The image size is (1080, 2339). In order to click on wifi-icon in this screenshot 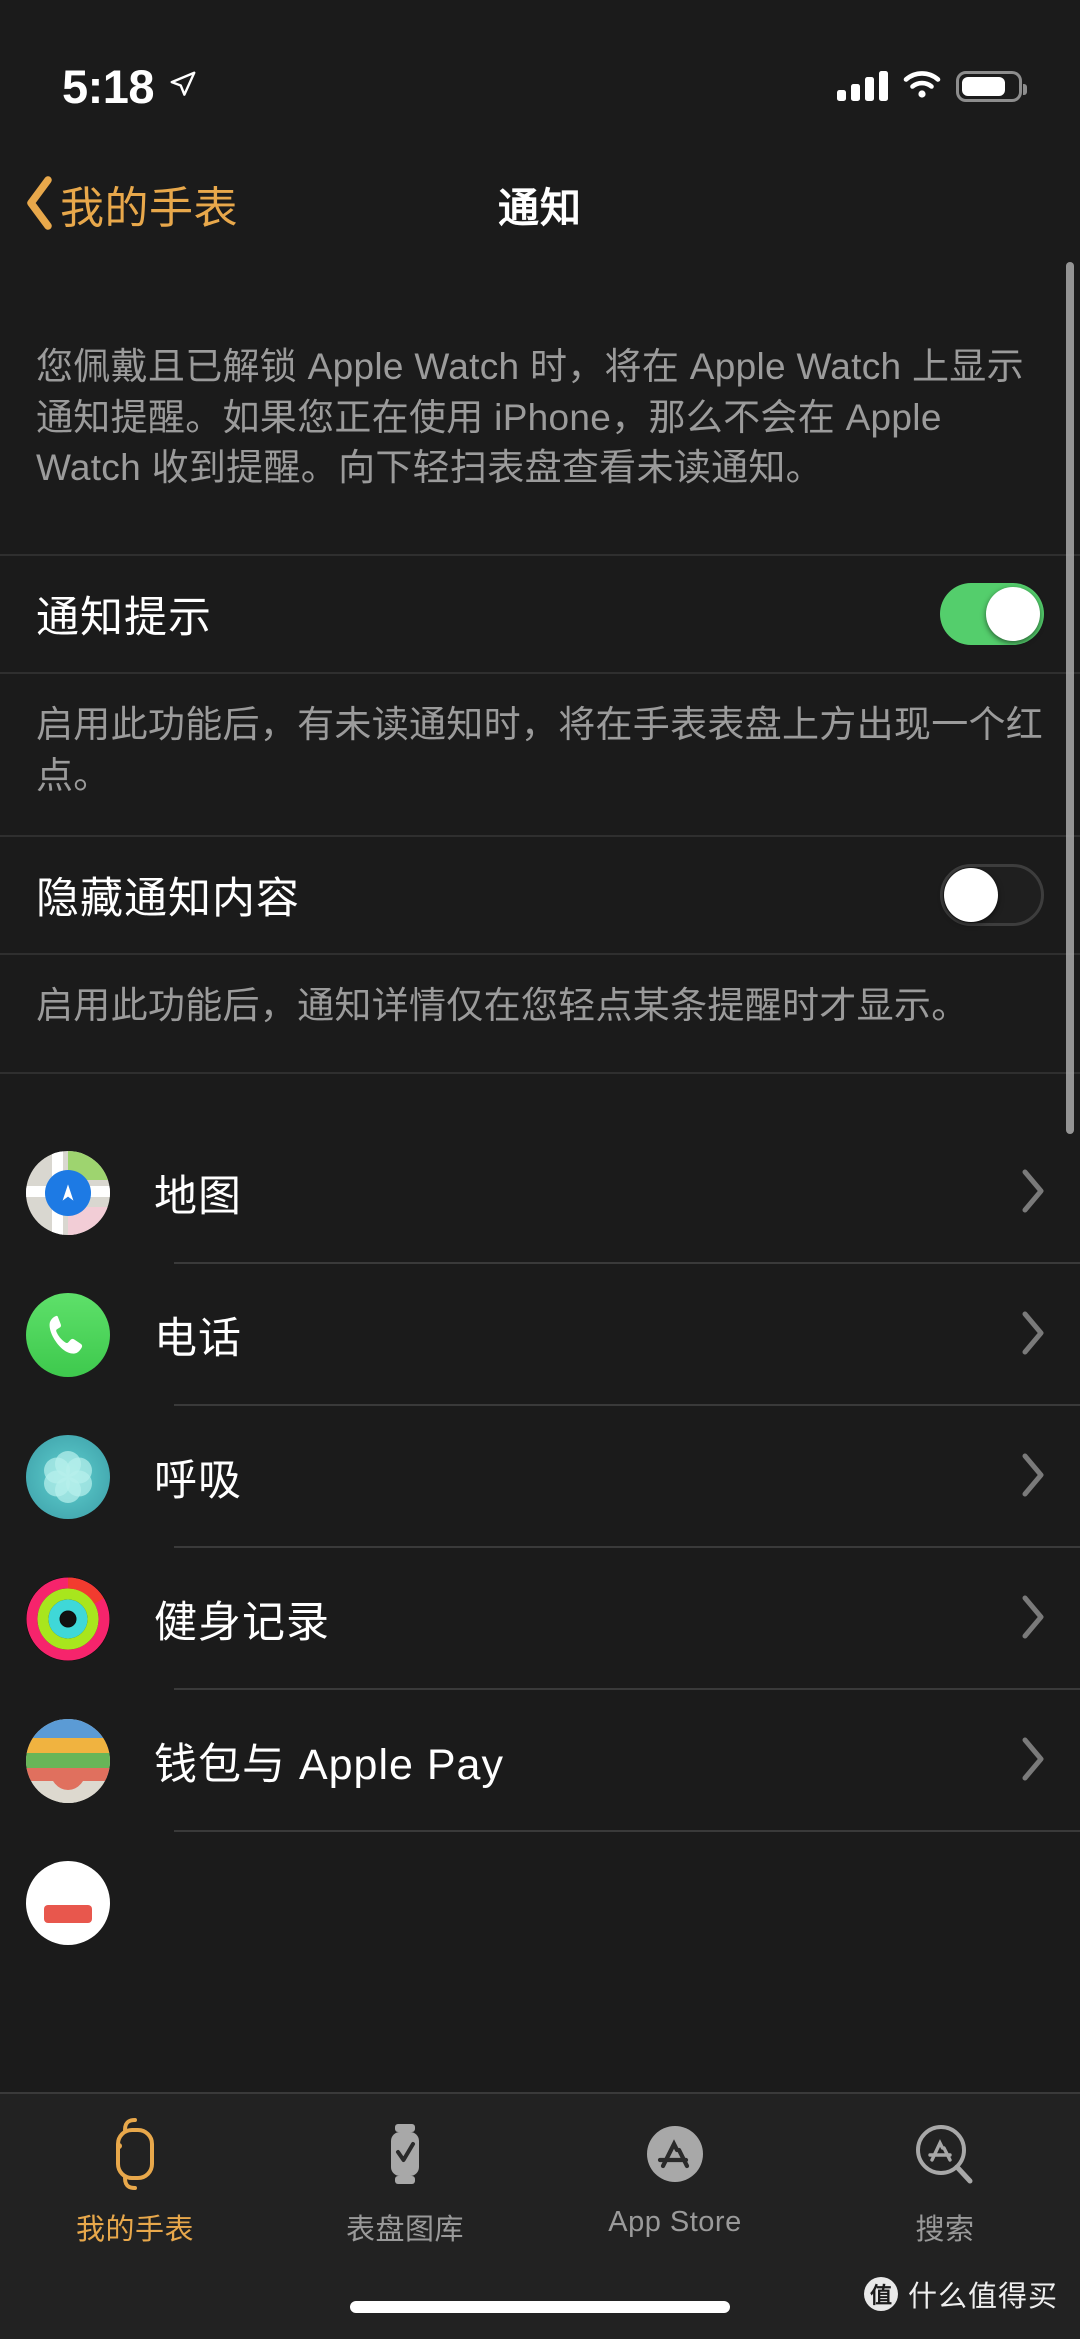, I will do `click(922, 86)`.